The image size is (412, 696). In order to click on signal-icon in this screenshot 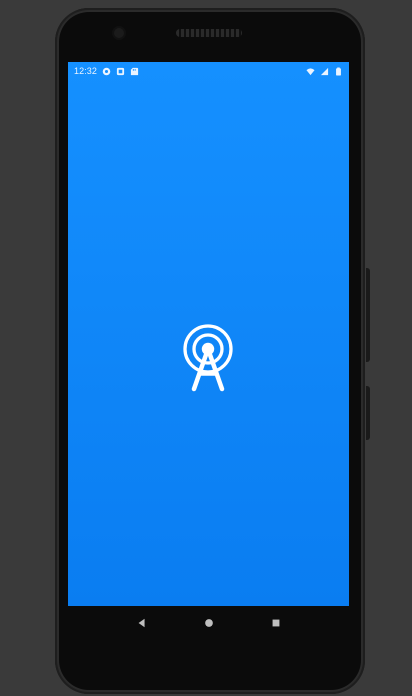, I will do `click(324, 71)`.